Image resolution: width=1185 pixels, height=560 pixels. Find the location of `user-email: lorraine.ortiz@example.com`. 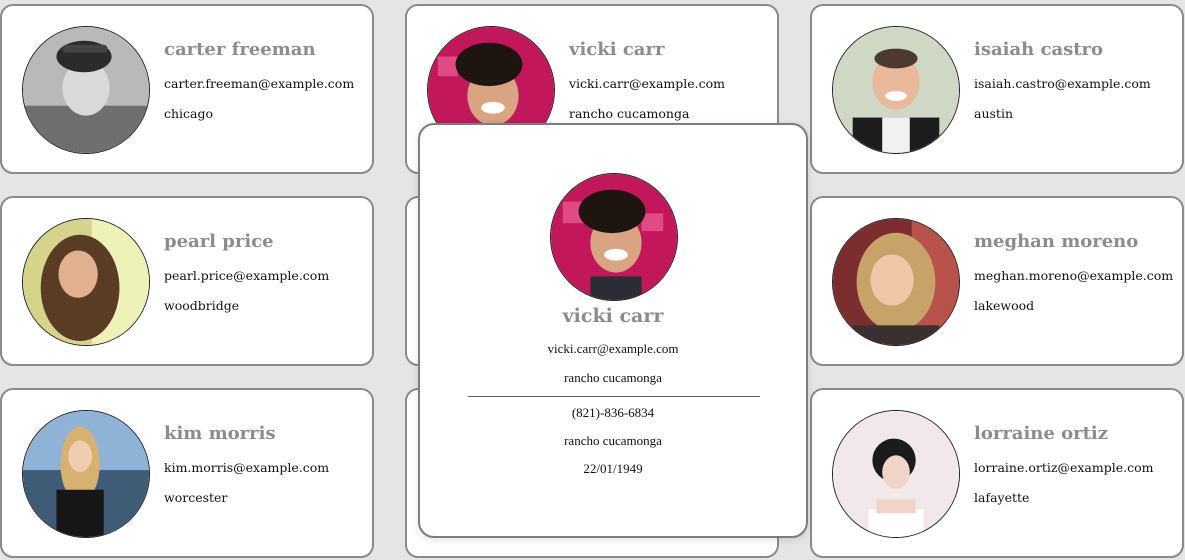

user-email: lorraine.ortiz@example.com is located at coordinates (1064, 467).